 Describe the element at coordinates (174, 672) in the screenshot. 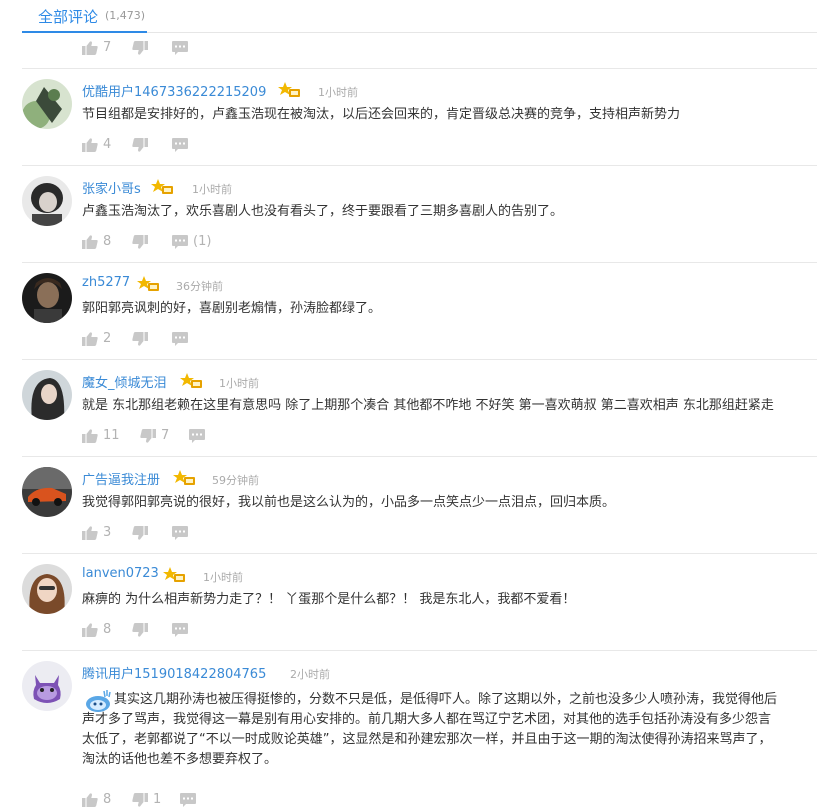

I see `username: 腾讯用户1519018422804765` at that location.